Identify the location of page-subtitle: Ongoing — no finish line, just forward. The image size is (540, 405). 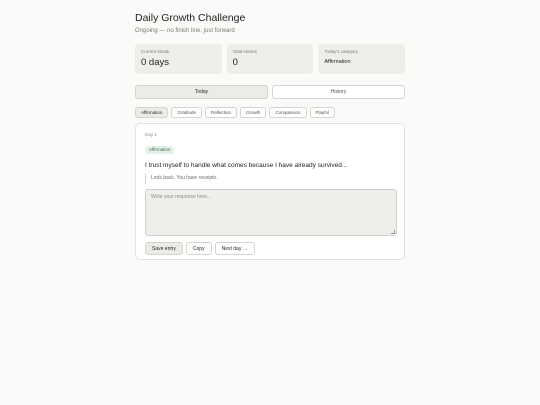
(185, 31).